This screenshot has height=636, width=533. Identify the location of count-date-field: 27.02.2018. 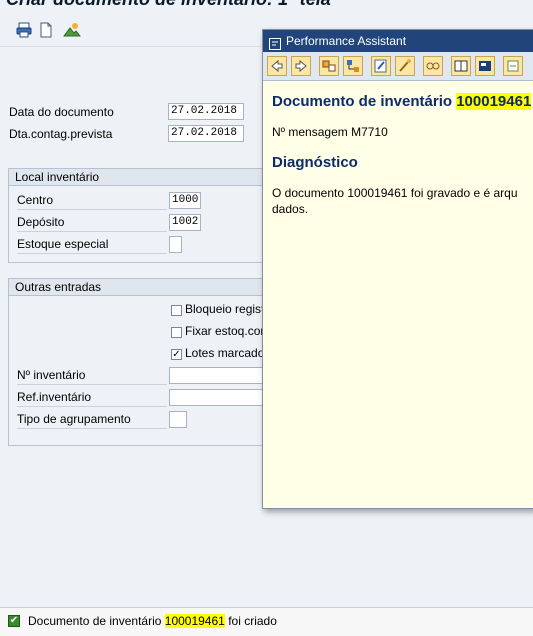
(206, 133).